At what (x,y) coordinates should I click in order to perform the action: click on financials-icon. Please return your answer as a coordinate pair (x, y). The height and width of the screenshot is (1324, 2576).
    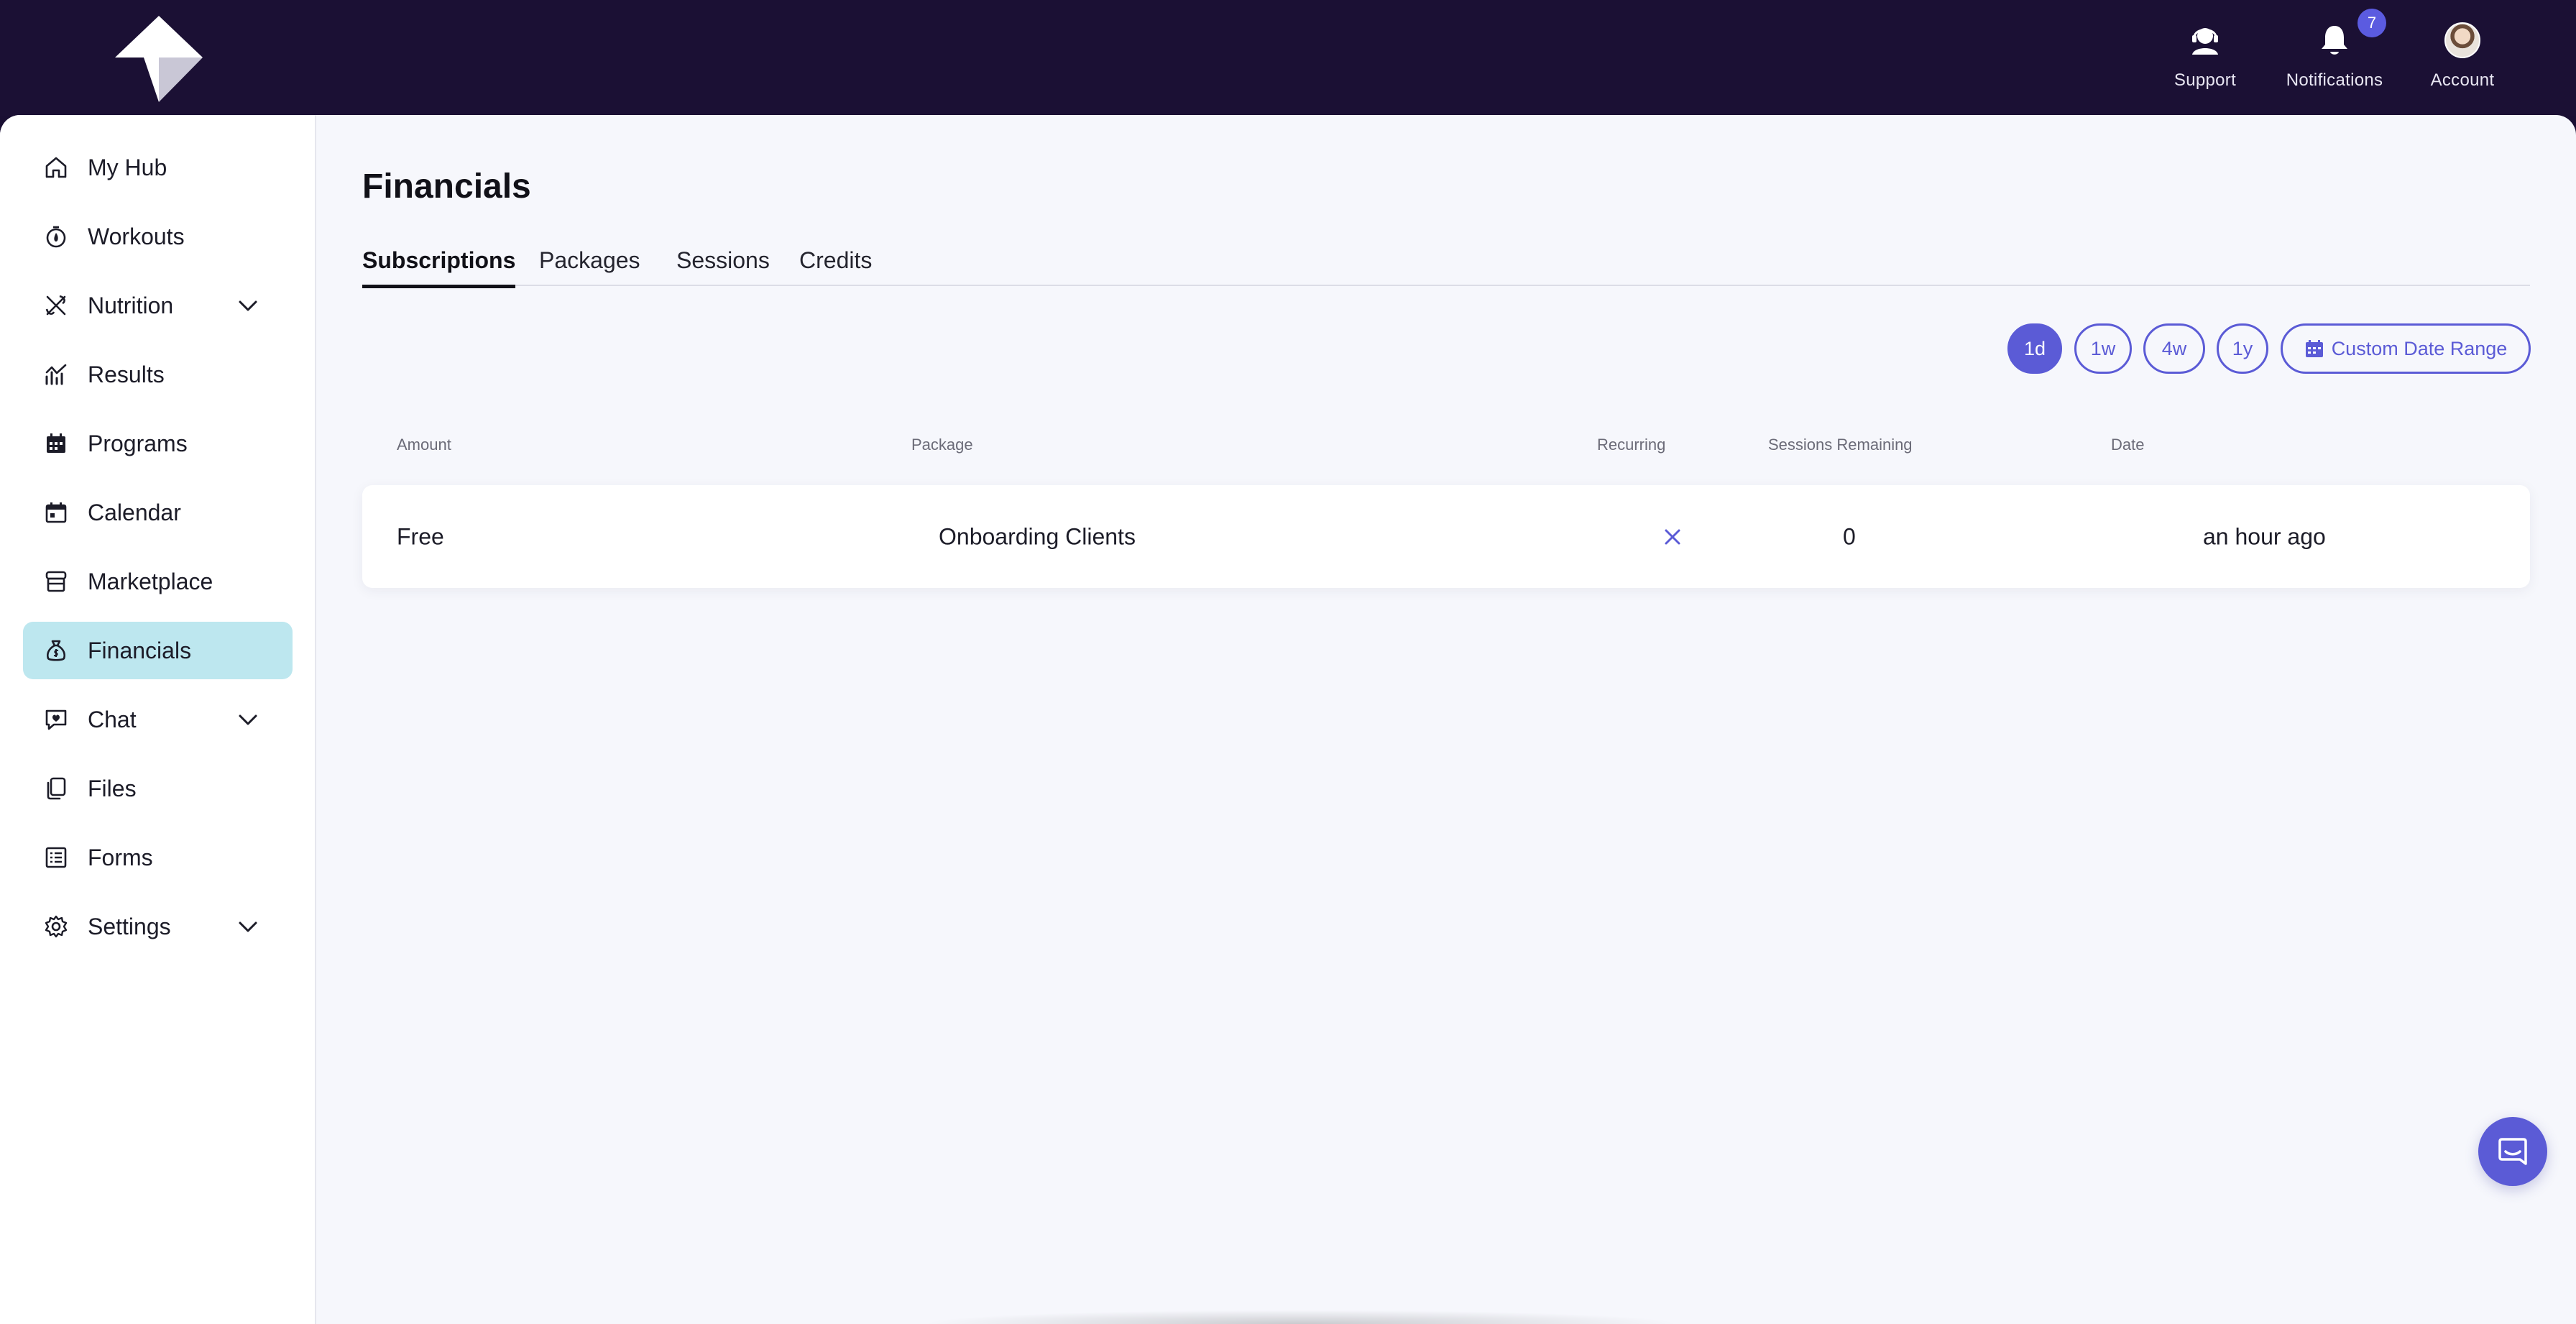
    Looking at the image, I should click on (56, 650).